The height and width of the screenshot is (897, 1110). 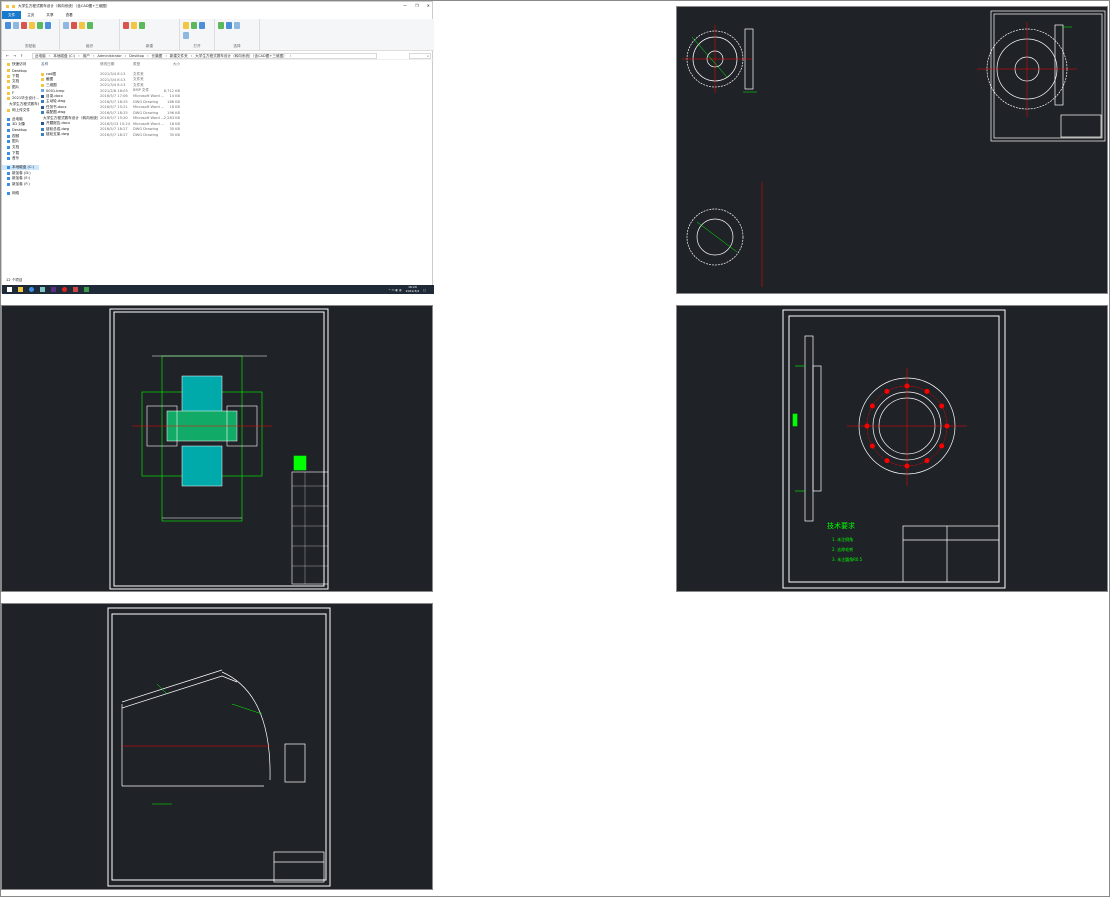 I want to click on up-button: ↑, so click(x=21, y=56).